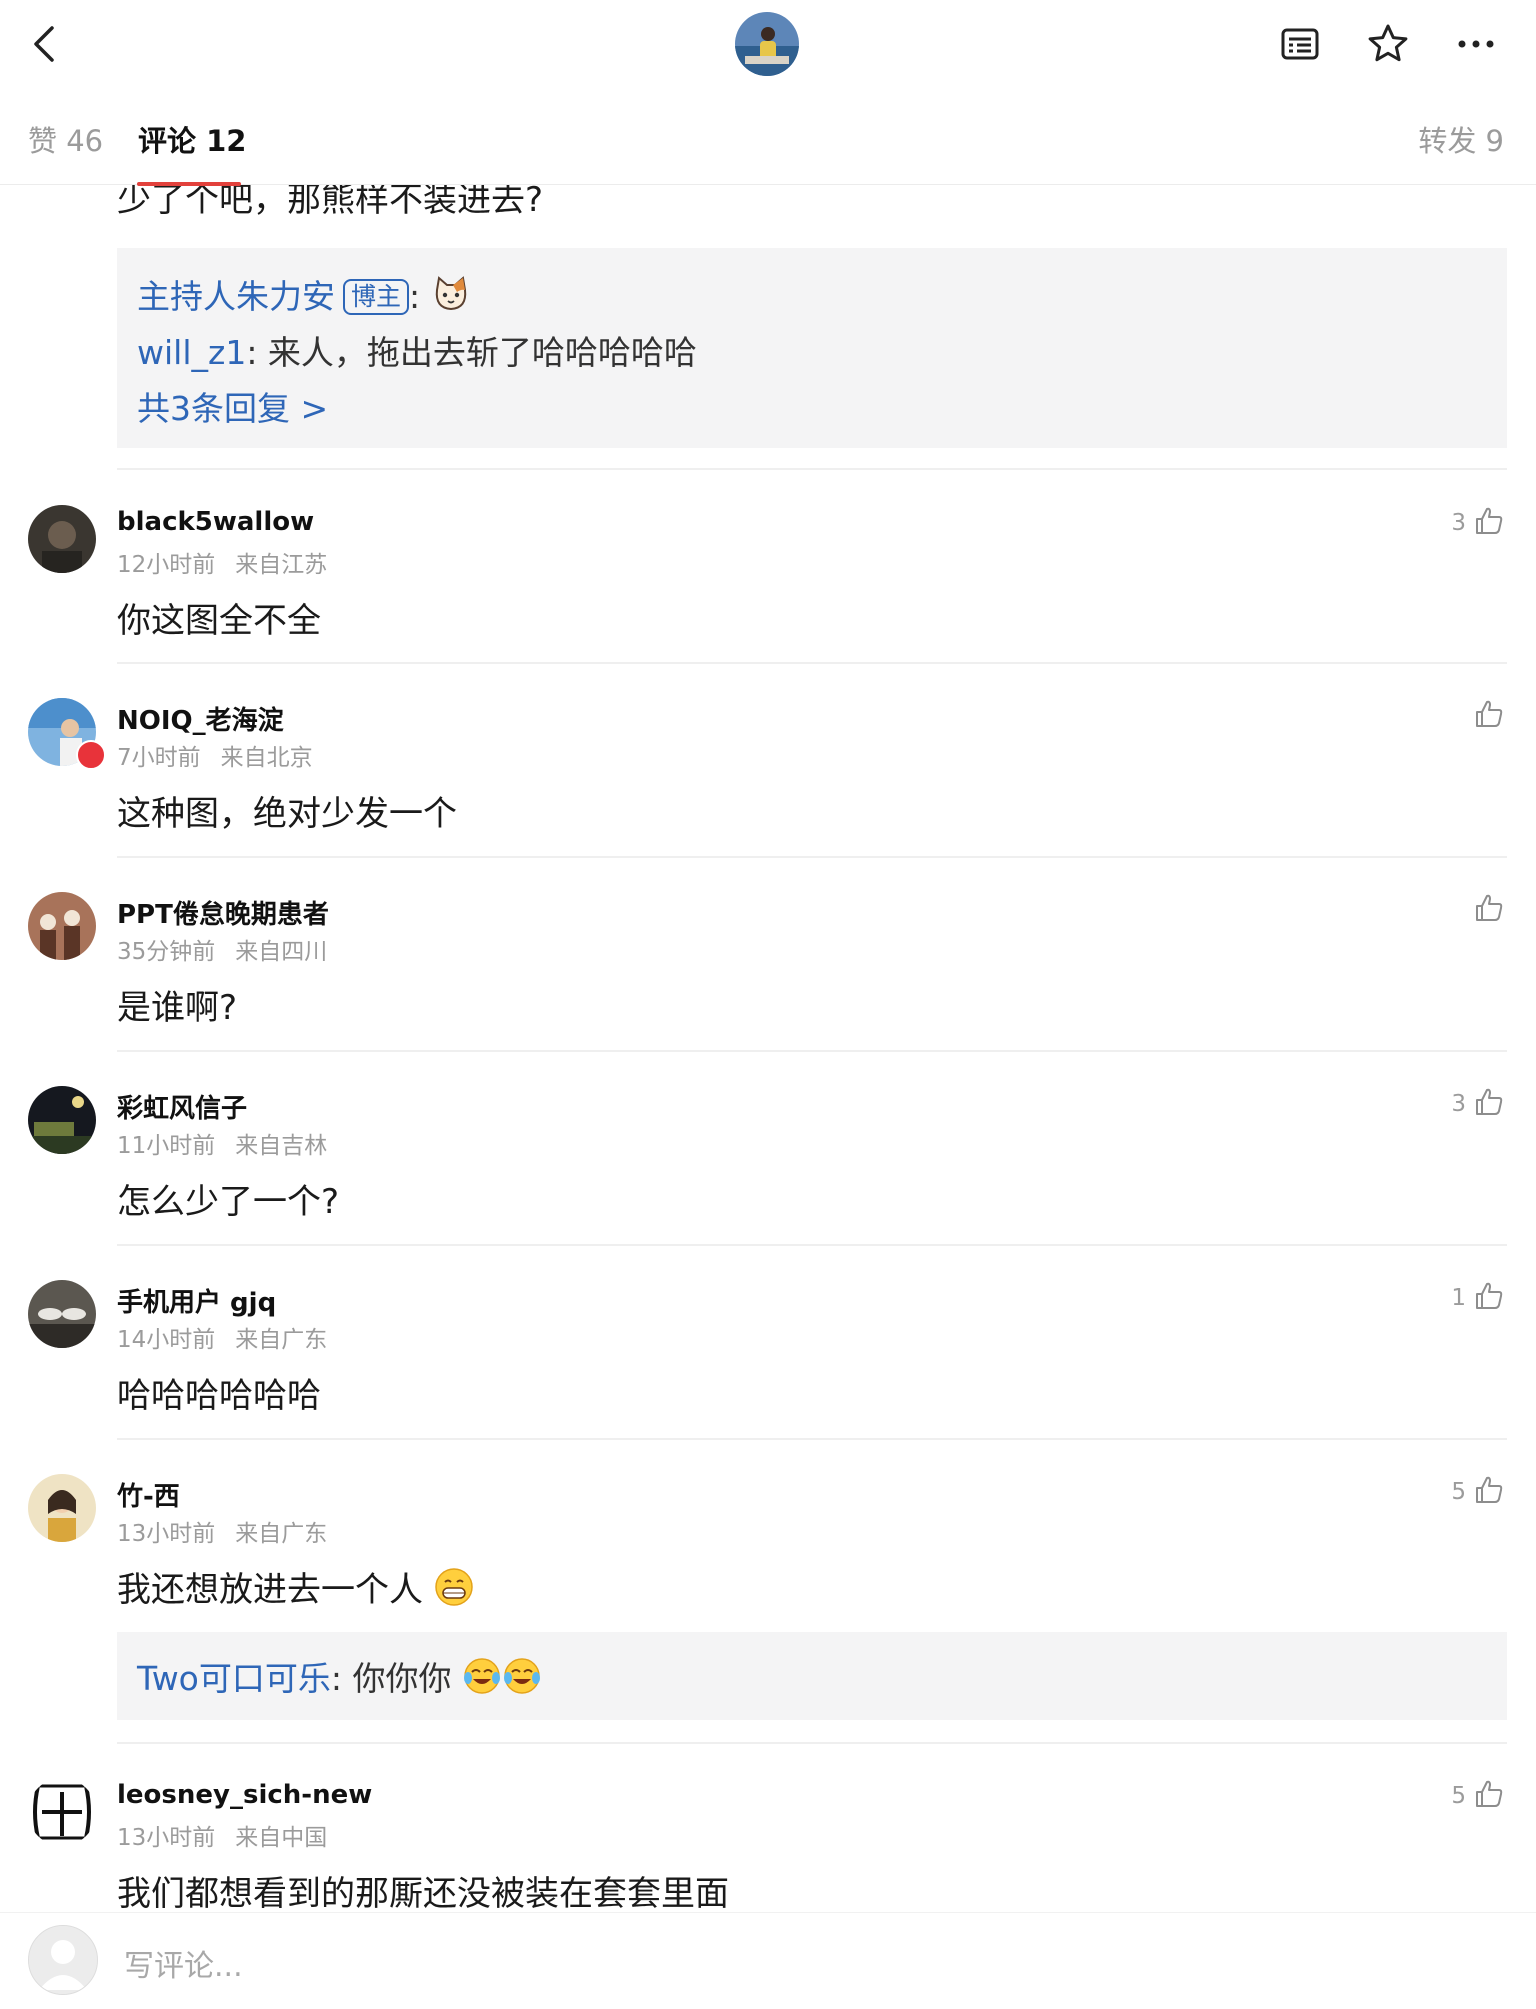 The width and height of the screenshot is (1536, 2009). I want to click on active-tab-indicator, so click(189, 184).